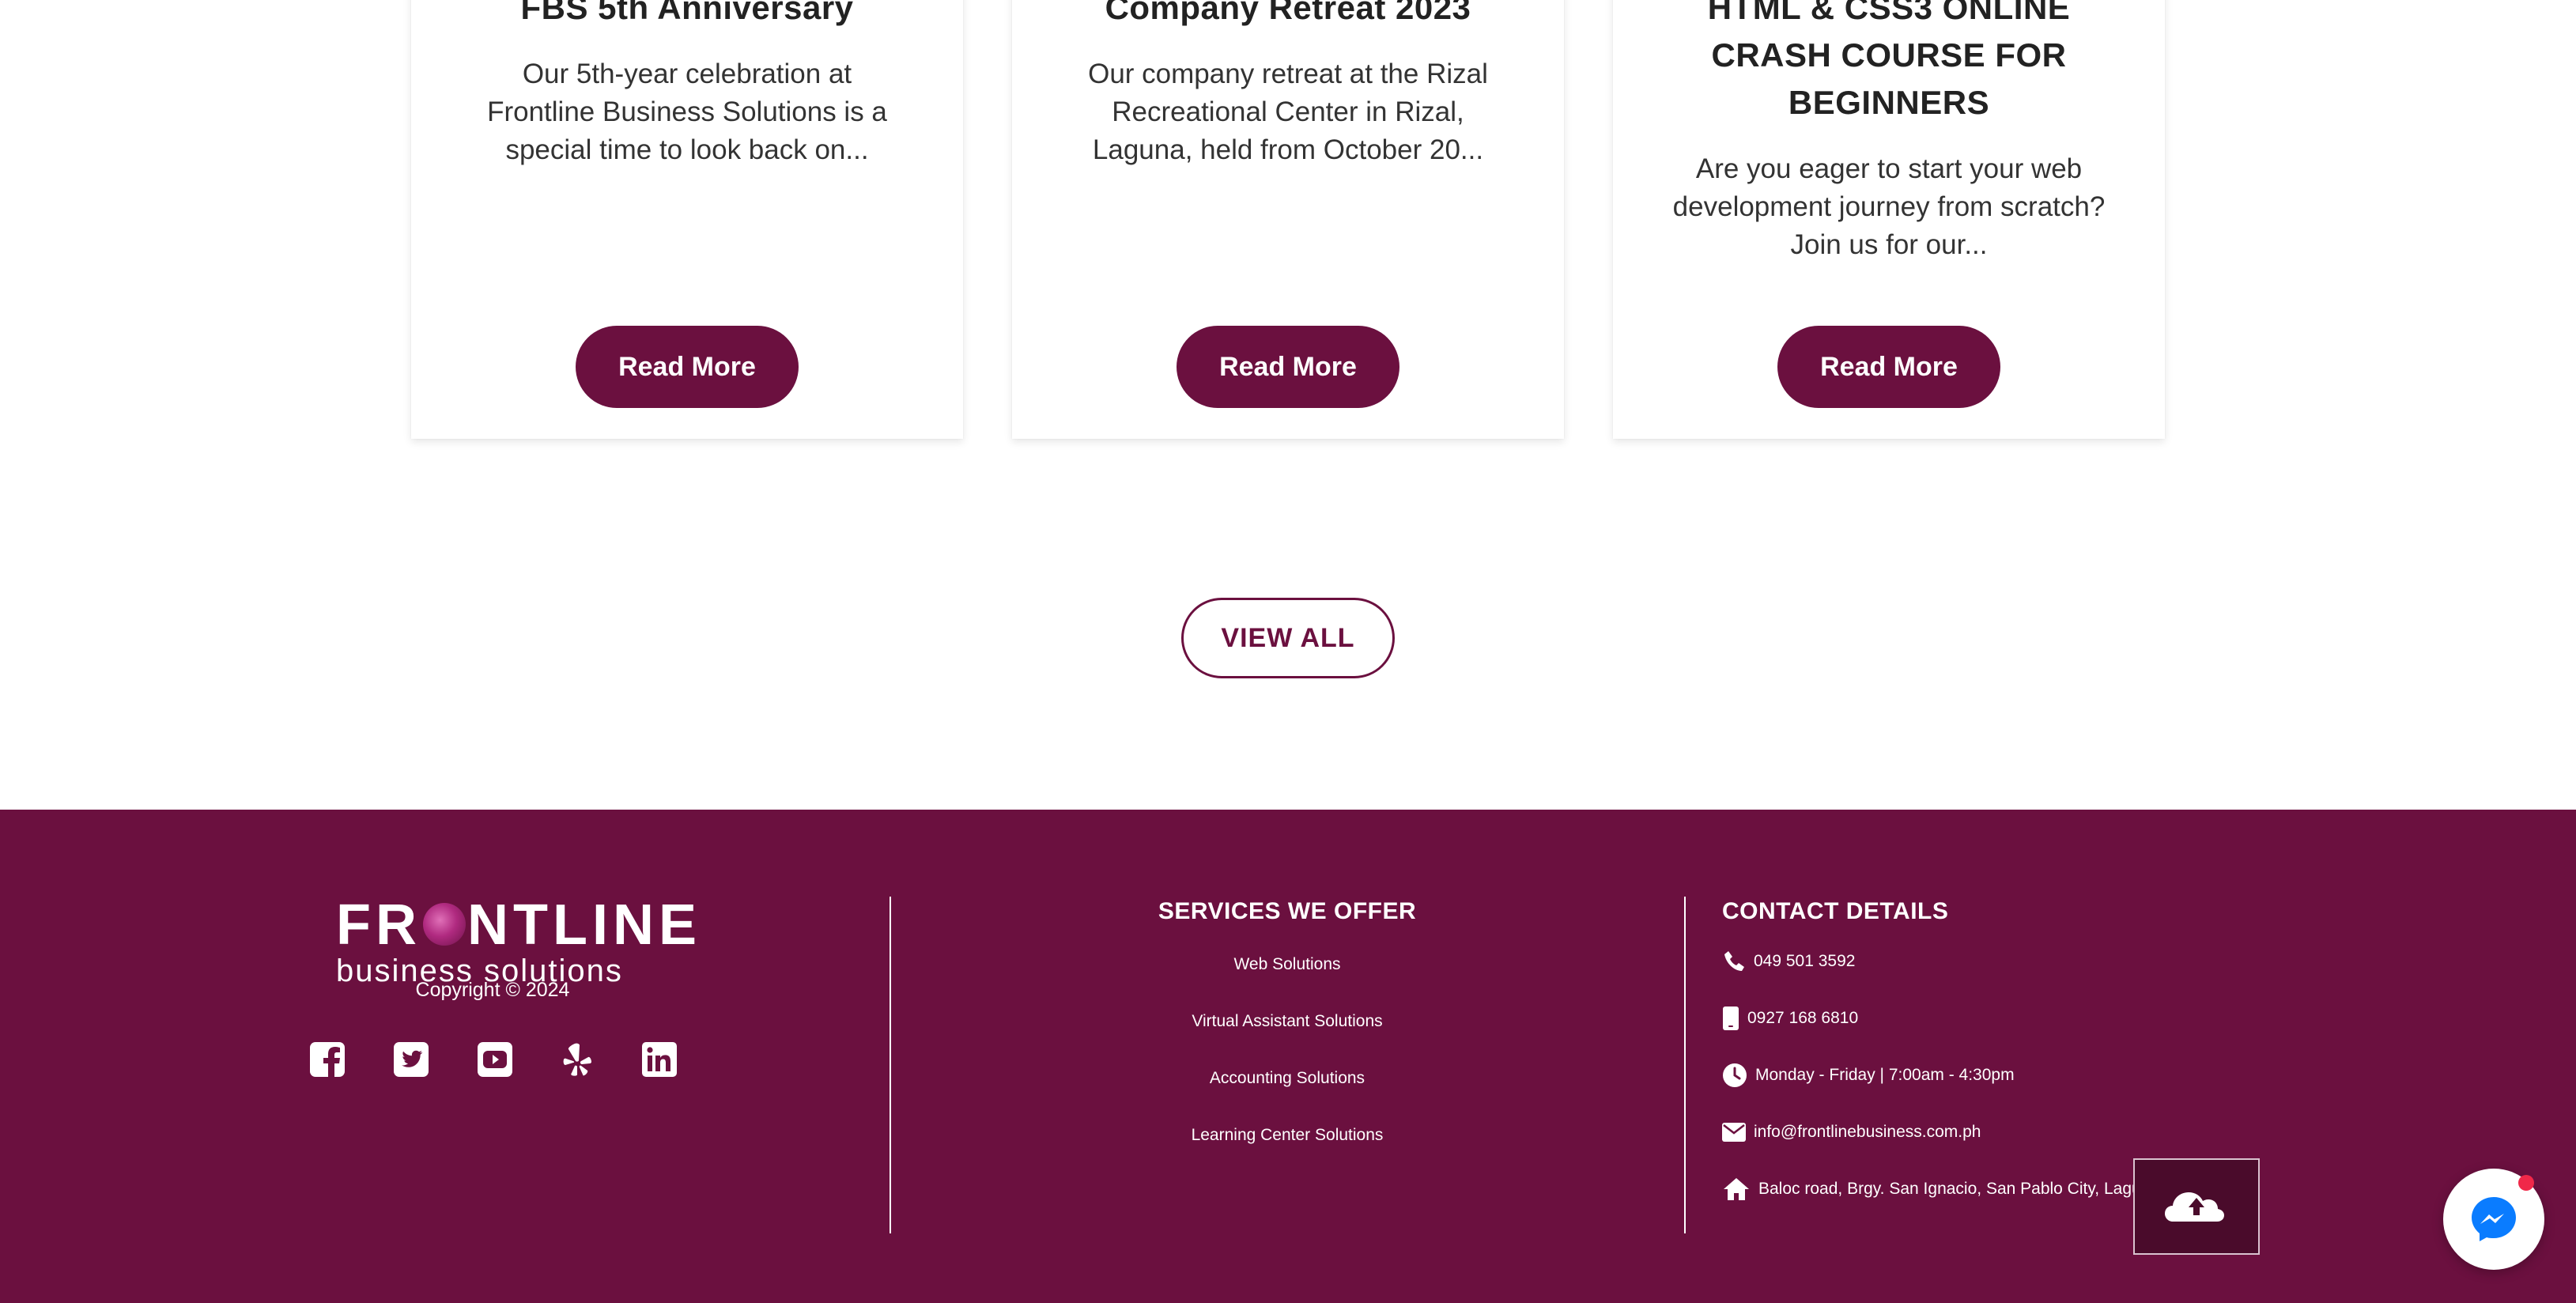 This screenshot has width=2576, height=1303. What do you see at coordinates (1287, 1078) in the screenshot?
I see `service-link-accounting: Accounting Solutions` at bounding box center [1287, 1078].